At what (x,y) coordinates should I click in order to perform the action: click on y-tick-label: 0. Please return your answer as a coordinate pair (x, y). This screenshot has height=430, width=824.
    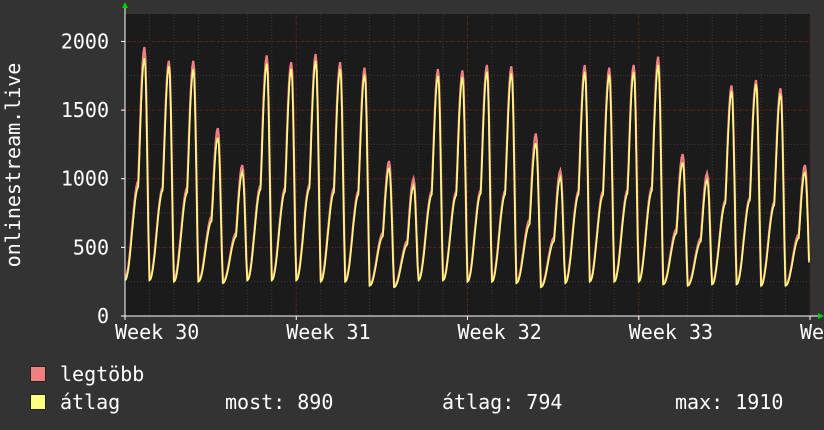
    Looking at the image, I should click on (103, 316).